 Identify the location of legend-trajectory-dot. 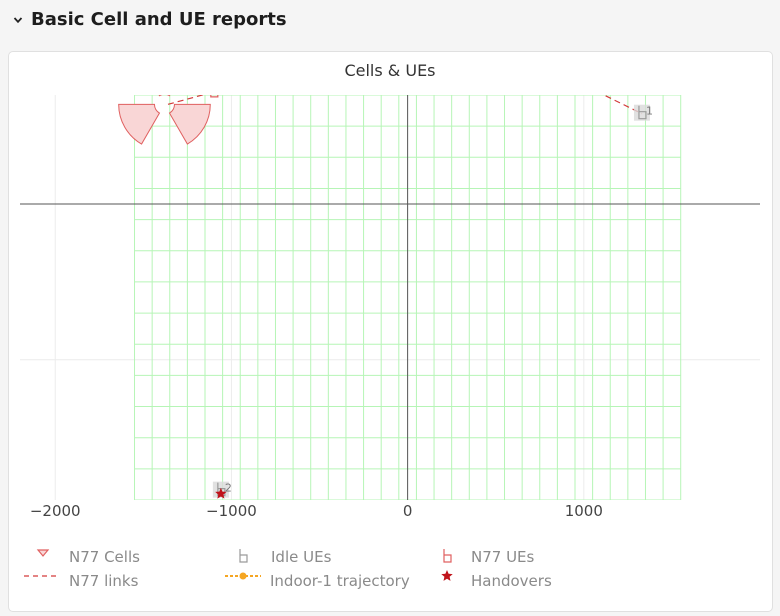
(243, 576).